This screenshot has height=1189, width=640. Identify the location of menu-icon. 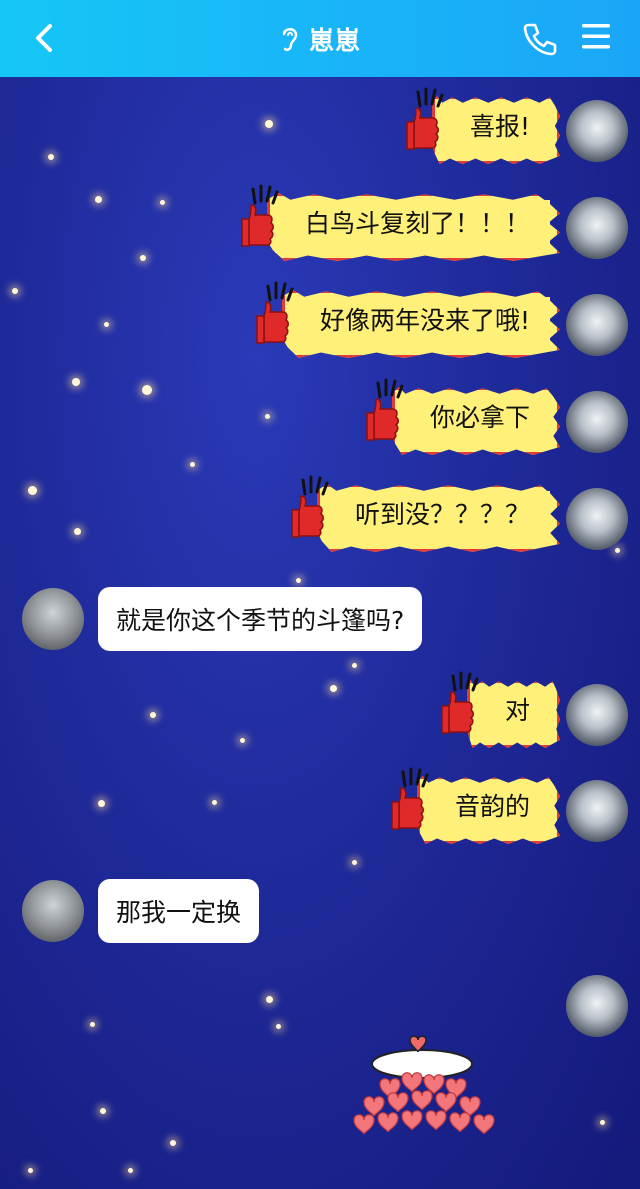
(596, 36).